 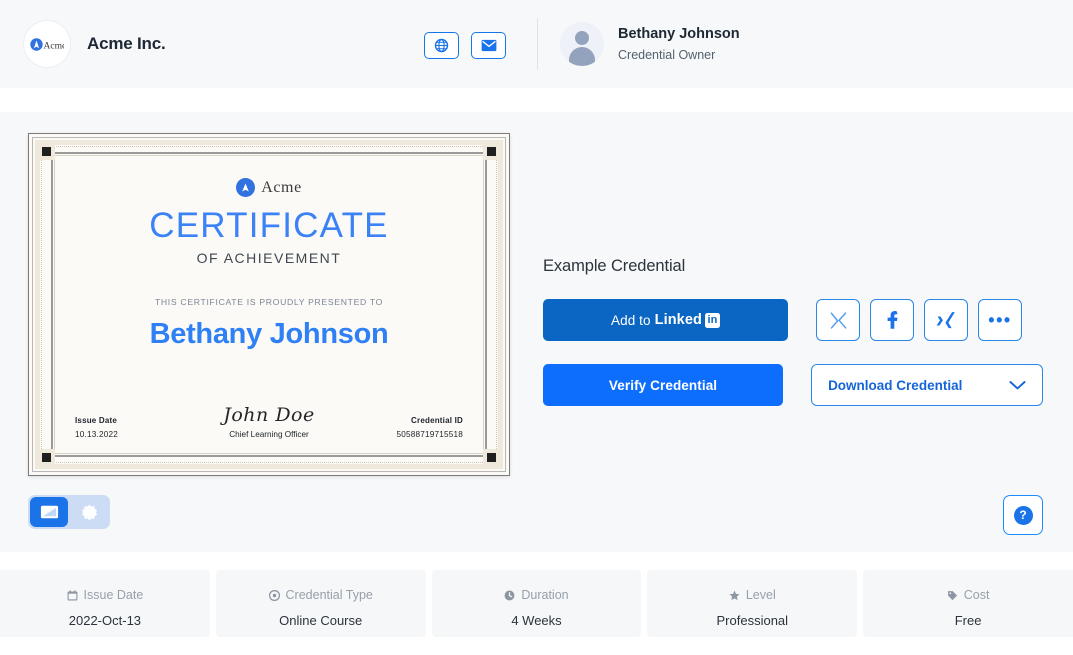 What do you see at coordinates (968, 620) in the screenshot?
I see `meta-value-cost: Free` at bounding box center [968, 620].